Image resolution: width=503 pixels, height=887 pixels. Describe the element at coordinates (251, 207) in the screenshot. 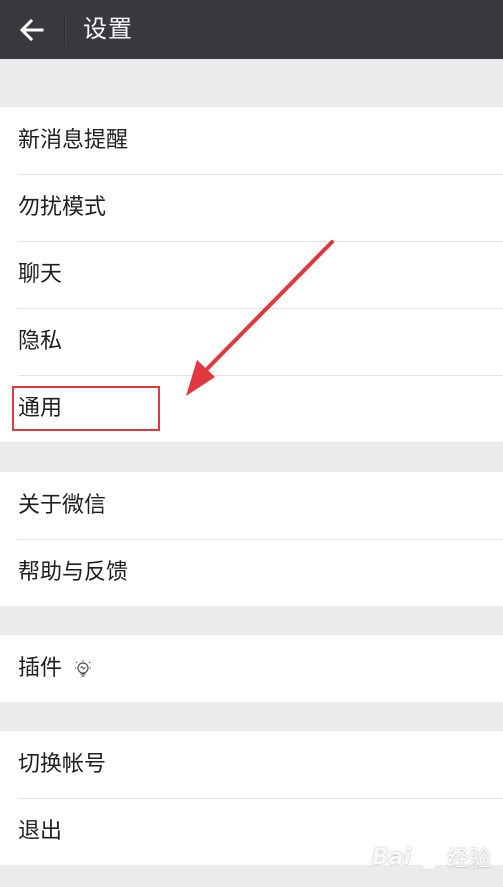

I see `settings-item-do-not-disturb: 勿扰模式` at that location.